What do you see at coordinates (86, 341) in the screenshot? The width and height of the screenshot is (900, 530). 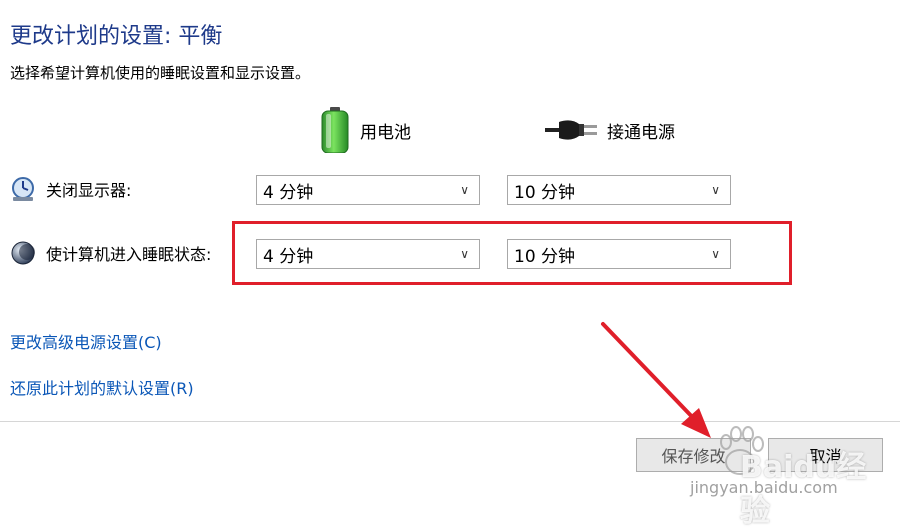 I see `advanced-power-settings-link: 更改高级电源设置(C)` at bounding box center [86, 341].